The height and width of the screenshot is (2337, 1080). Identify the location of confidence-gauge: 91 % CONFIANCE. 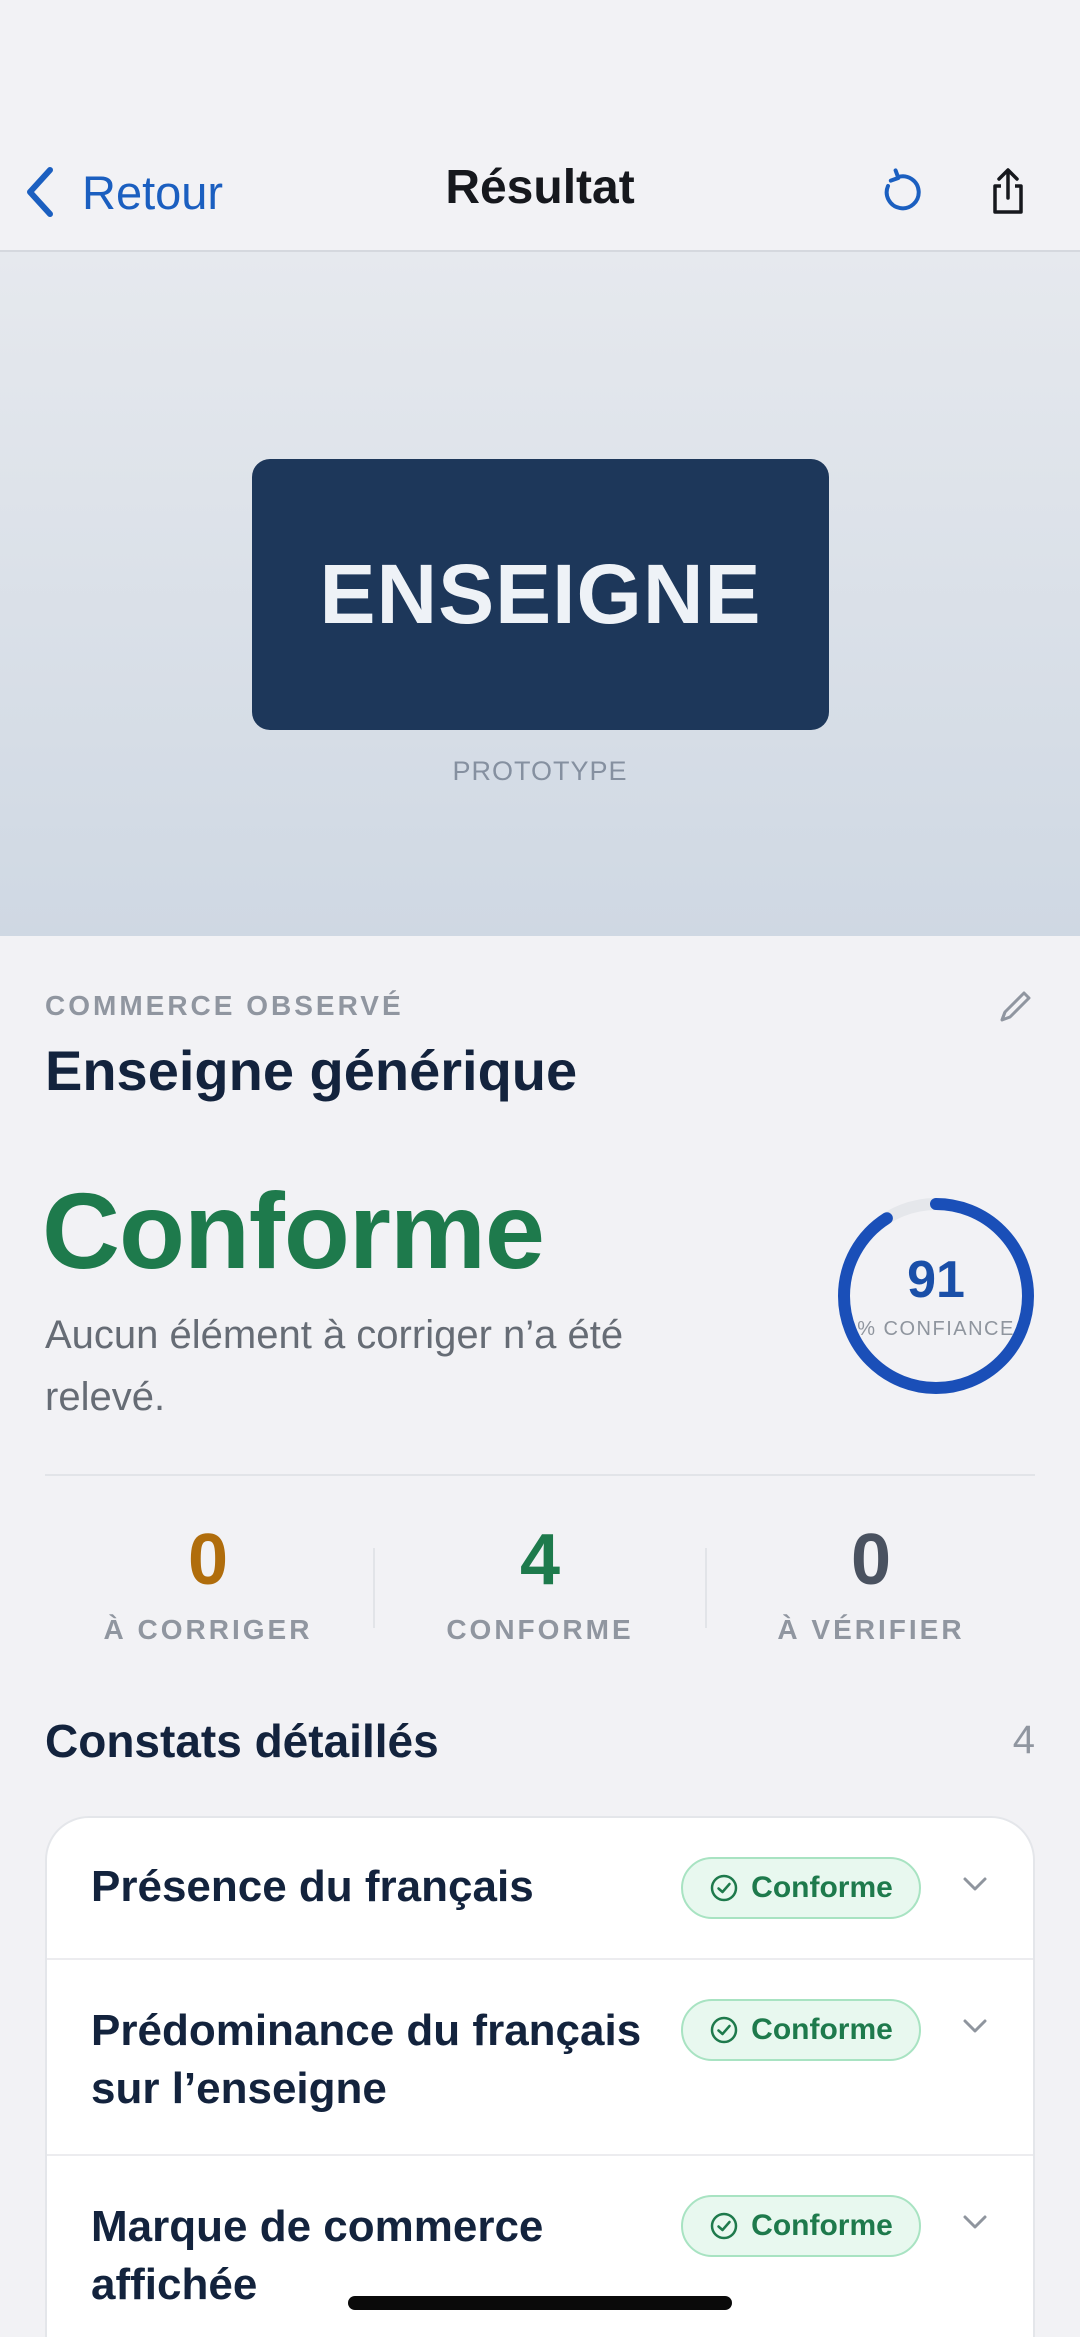
(936, 1296).